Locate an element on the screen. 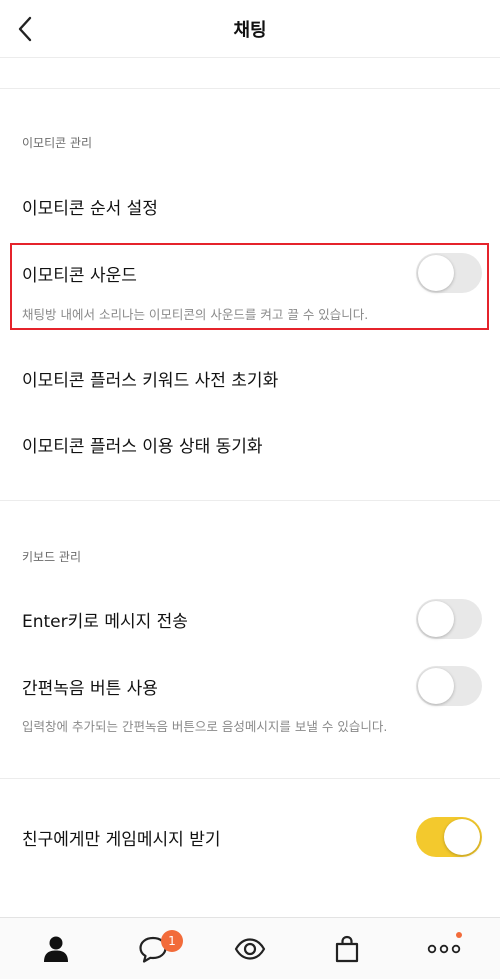 The image size is (500, 979). friends-game-toggle is located at coordinates (449, 837).